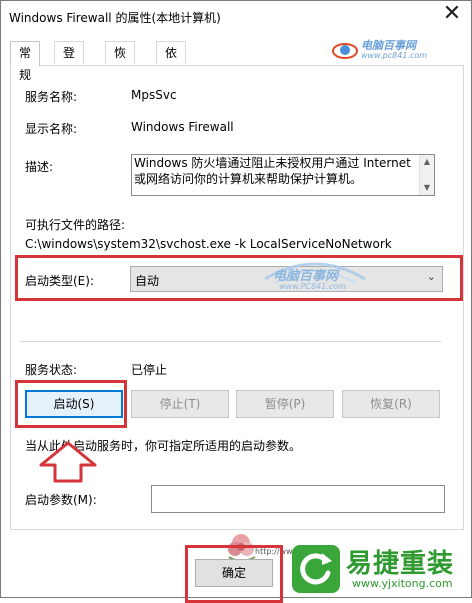 The width and height of the screenshot is (472, 603). Describe the element at coordinates (234, 573) in the screenshot. I see `ok-button: 确定` at that location.